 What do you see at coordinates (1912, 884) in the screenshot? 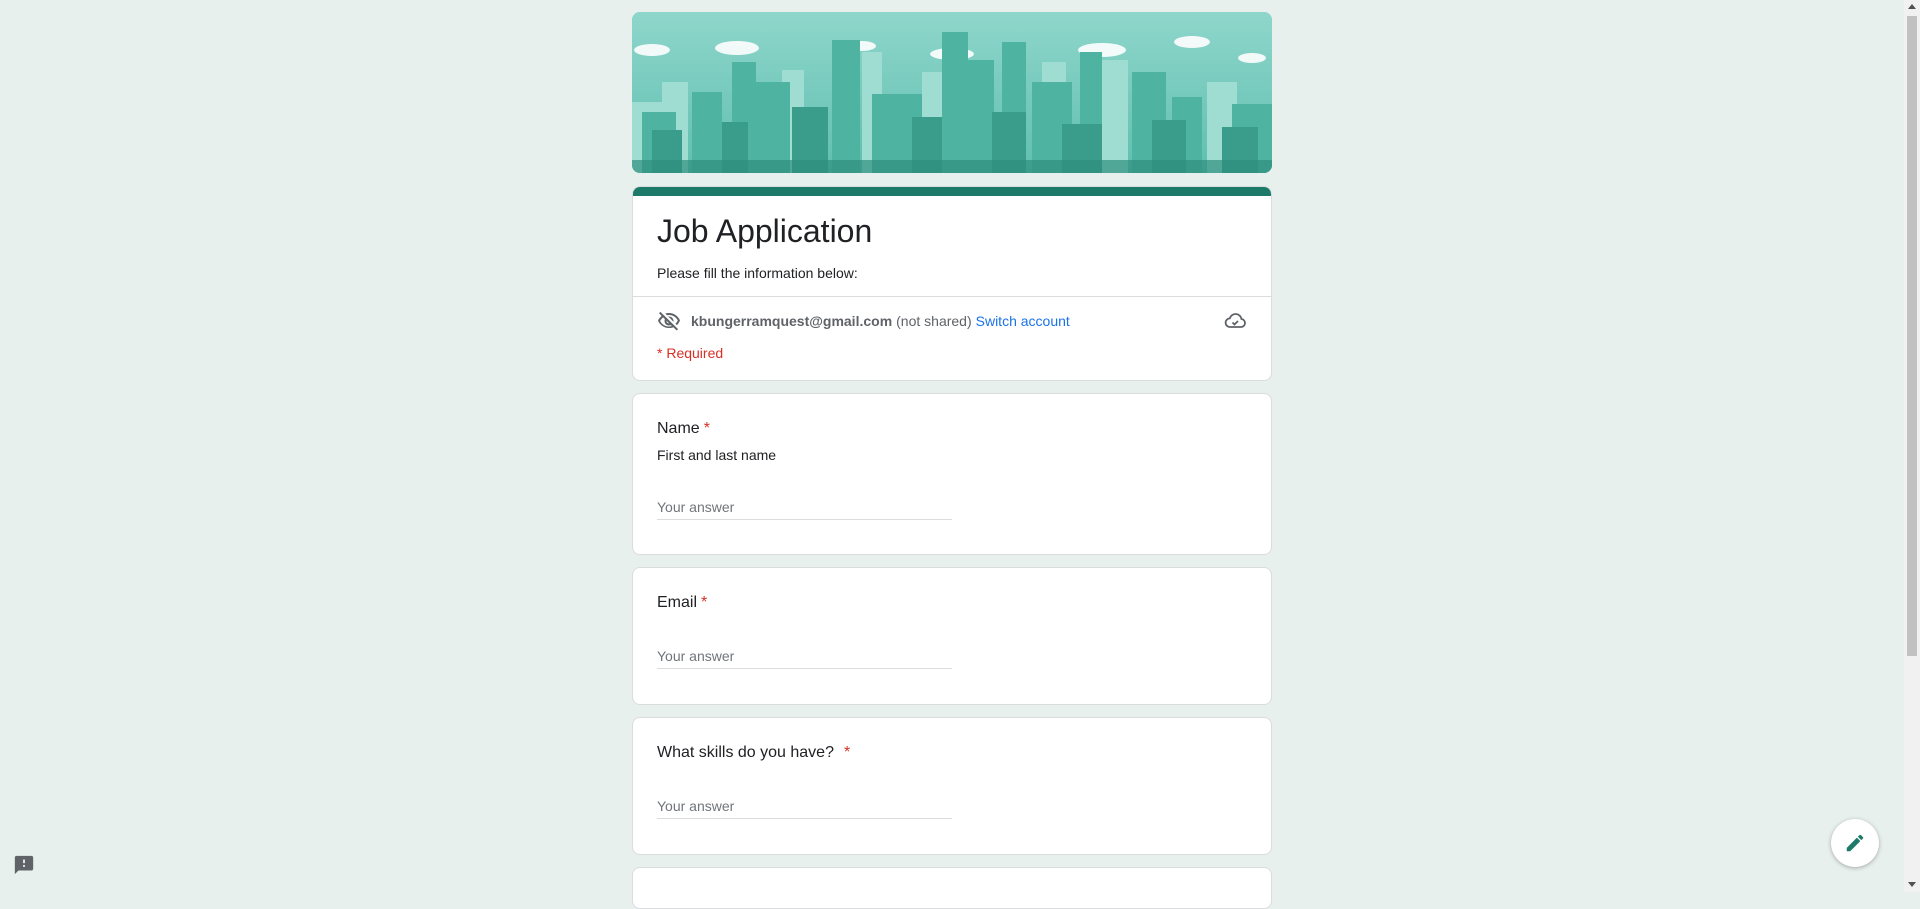
I see `scroll-down-arrow` at bounding box center [1912, 884].